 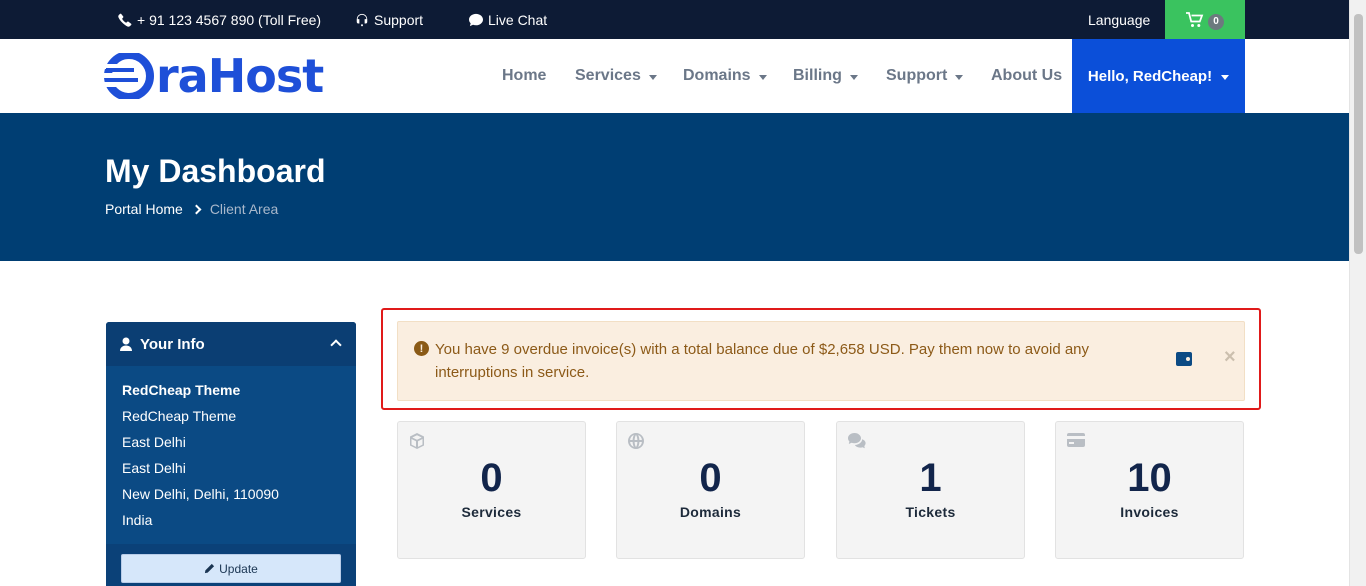 I want to click on breadcrumb-current: Client Area, so click(x=244, y=209).